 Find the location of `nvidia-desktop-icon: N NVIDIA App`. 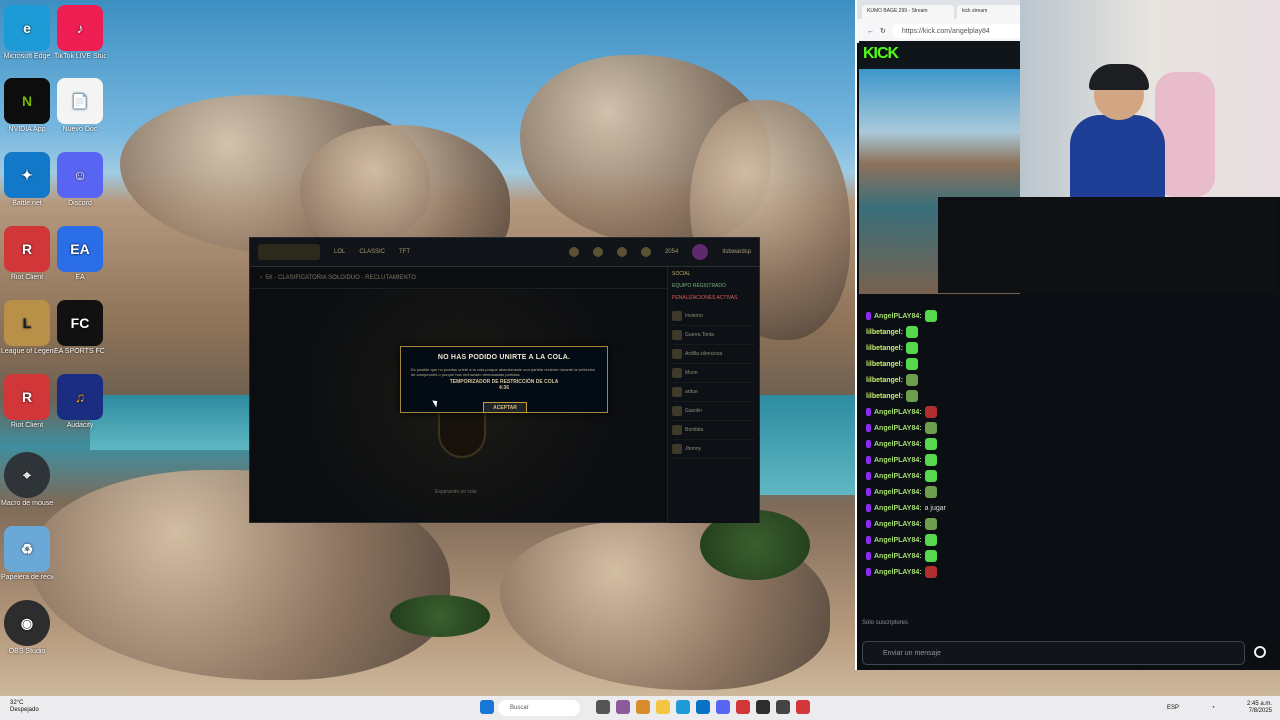

nvidia-desktop-icon: N NVIDIA App is located at coordinates (27, 110).